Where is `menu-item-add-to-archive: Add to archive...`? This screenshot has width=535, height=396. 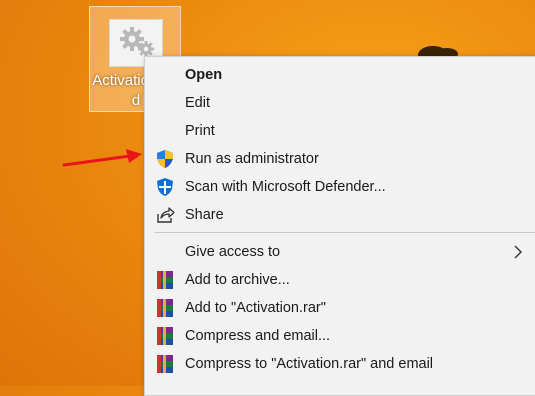
menu-item-add-to-archive: Add to archive... is located at coordinates (340, 280).